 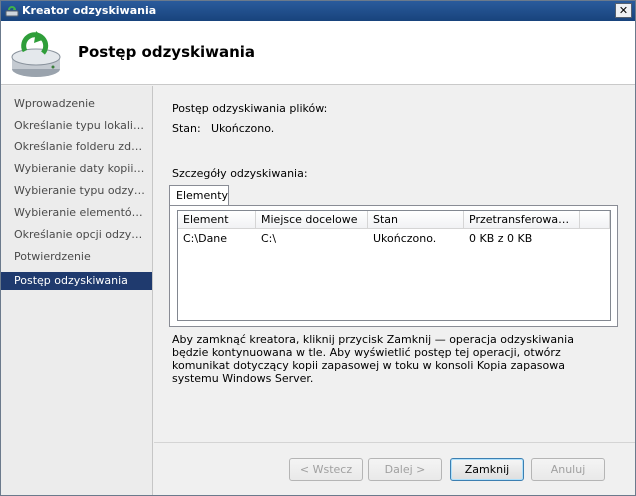 I want to click on cell-destination: C:\, so click(x=266, y=238).